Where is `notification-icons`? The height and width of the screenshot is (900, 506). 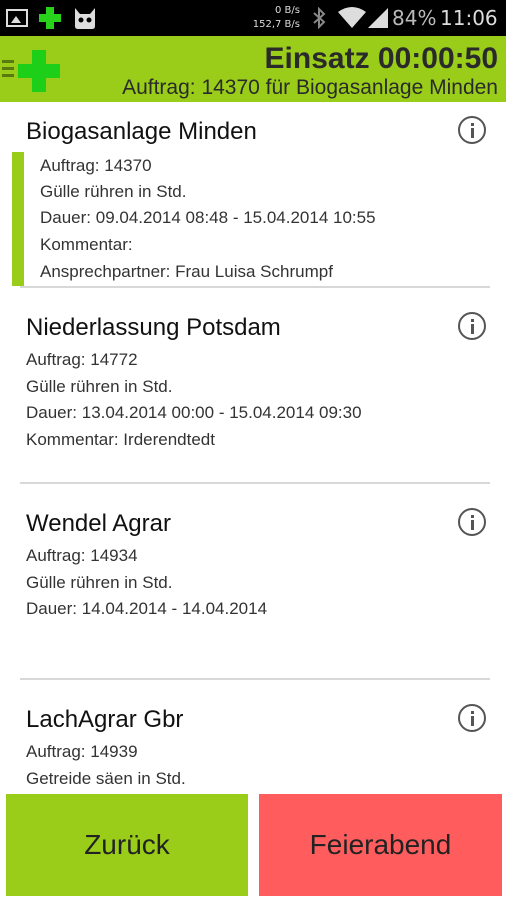 notification-icons is located at coordinates (52, 18).